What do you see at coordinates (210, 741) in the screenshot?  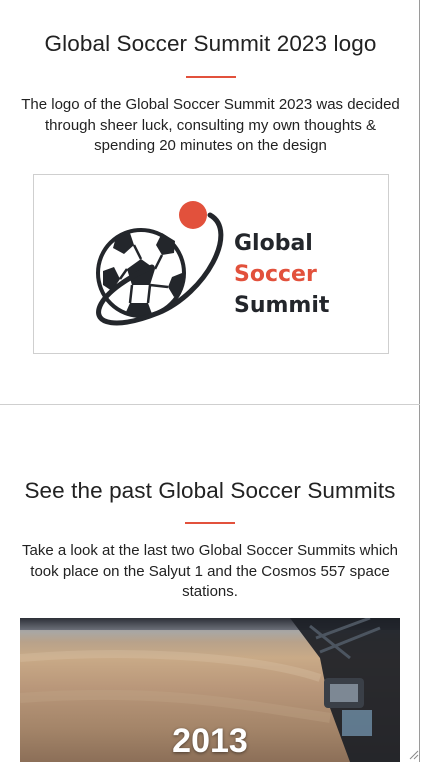 I see `photo-year-caption: 2013` at bounding box center [210, 741].